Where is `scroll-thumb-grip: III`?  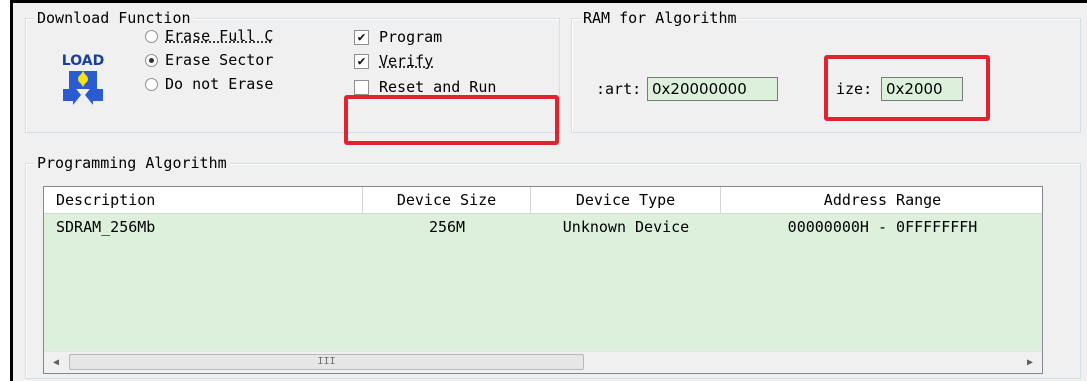 scroll-thumb-grip: III is located at coordinates (326, 361).